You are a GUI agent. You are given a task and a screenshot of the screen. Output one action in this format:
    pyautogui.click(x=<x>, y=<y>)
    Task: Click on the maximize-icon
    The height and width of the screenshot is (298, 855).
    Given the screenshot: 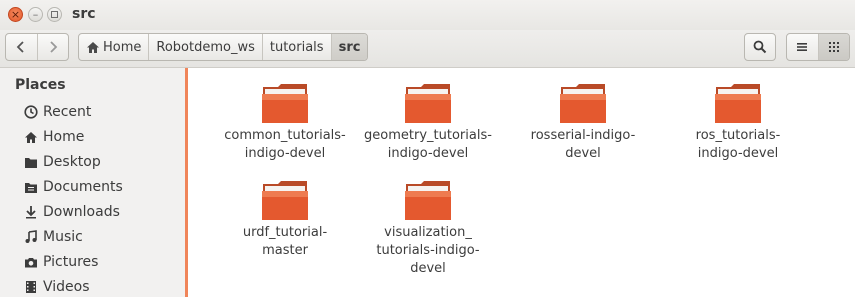 What is the action you would take?
    pyautogui.click(x=54, y=14)
    